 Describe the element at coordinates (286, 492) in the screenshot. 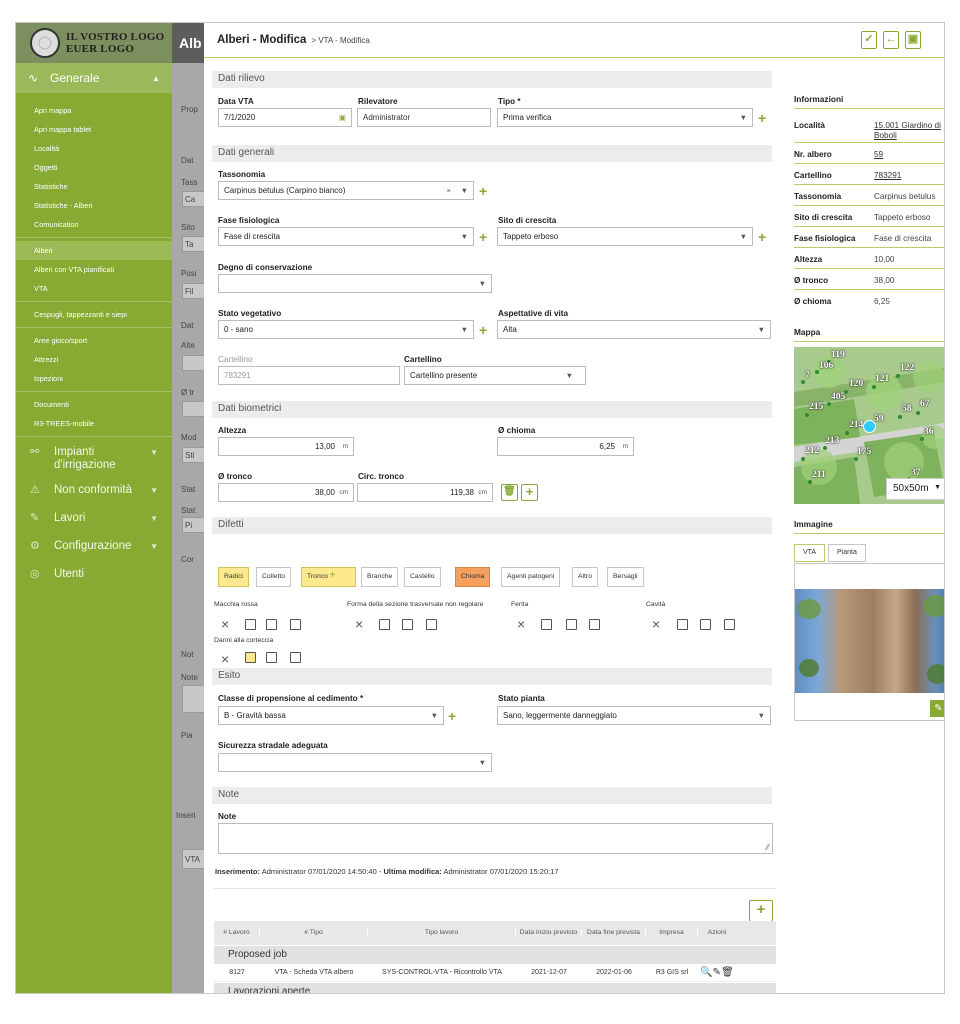

I see `tronco-input: 38,00 cm` at that location.